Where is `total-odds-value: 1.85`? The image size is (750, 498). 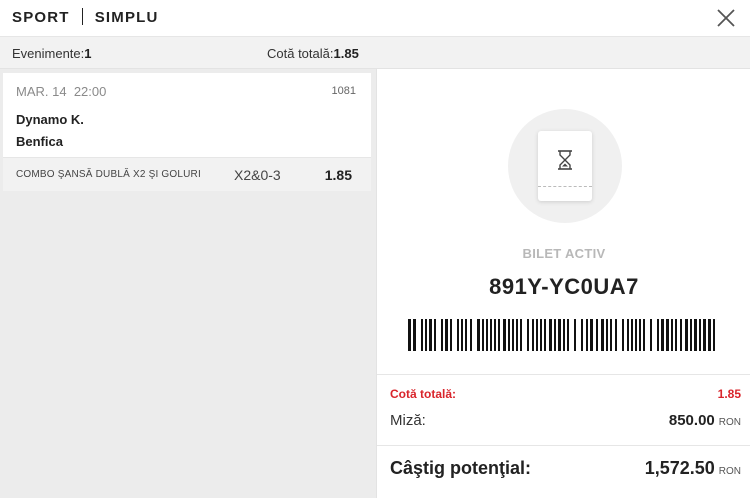
total-odds-value: 1.85 is located at coordinates (729, 394).